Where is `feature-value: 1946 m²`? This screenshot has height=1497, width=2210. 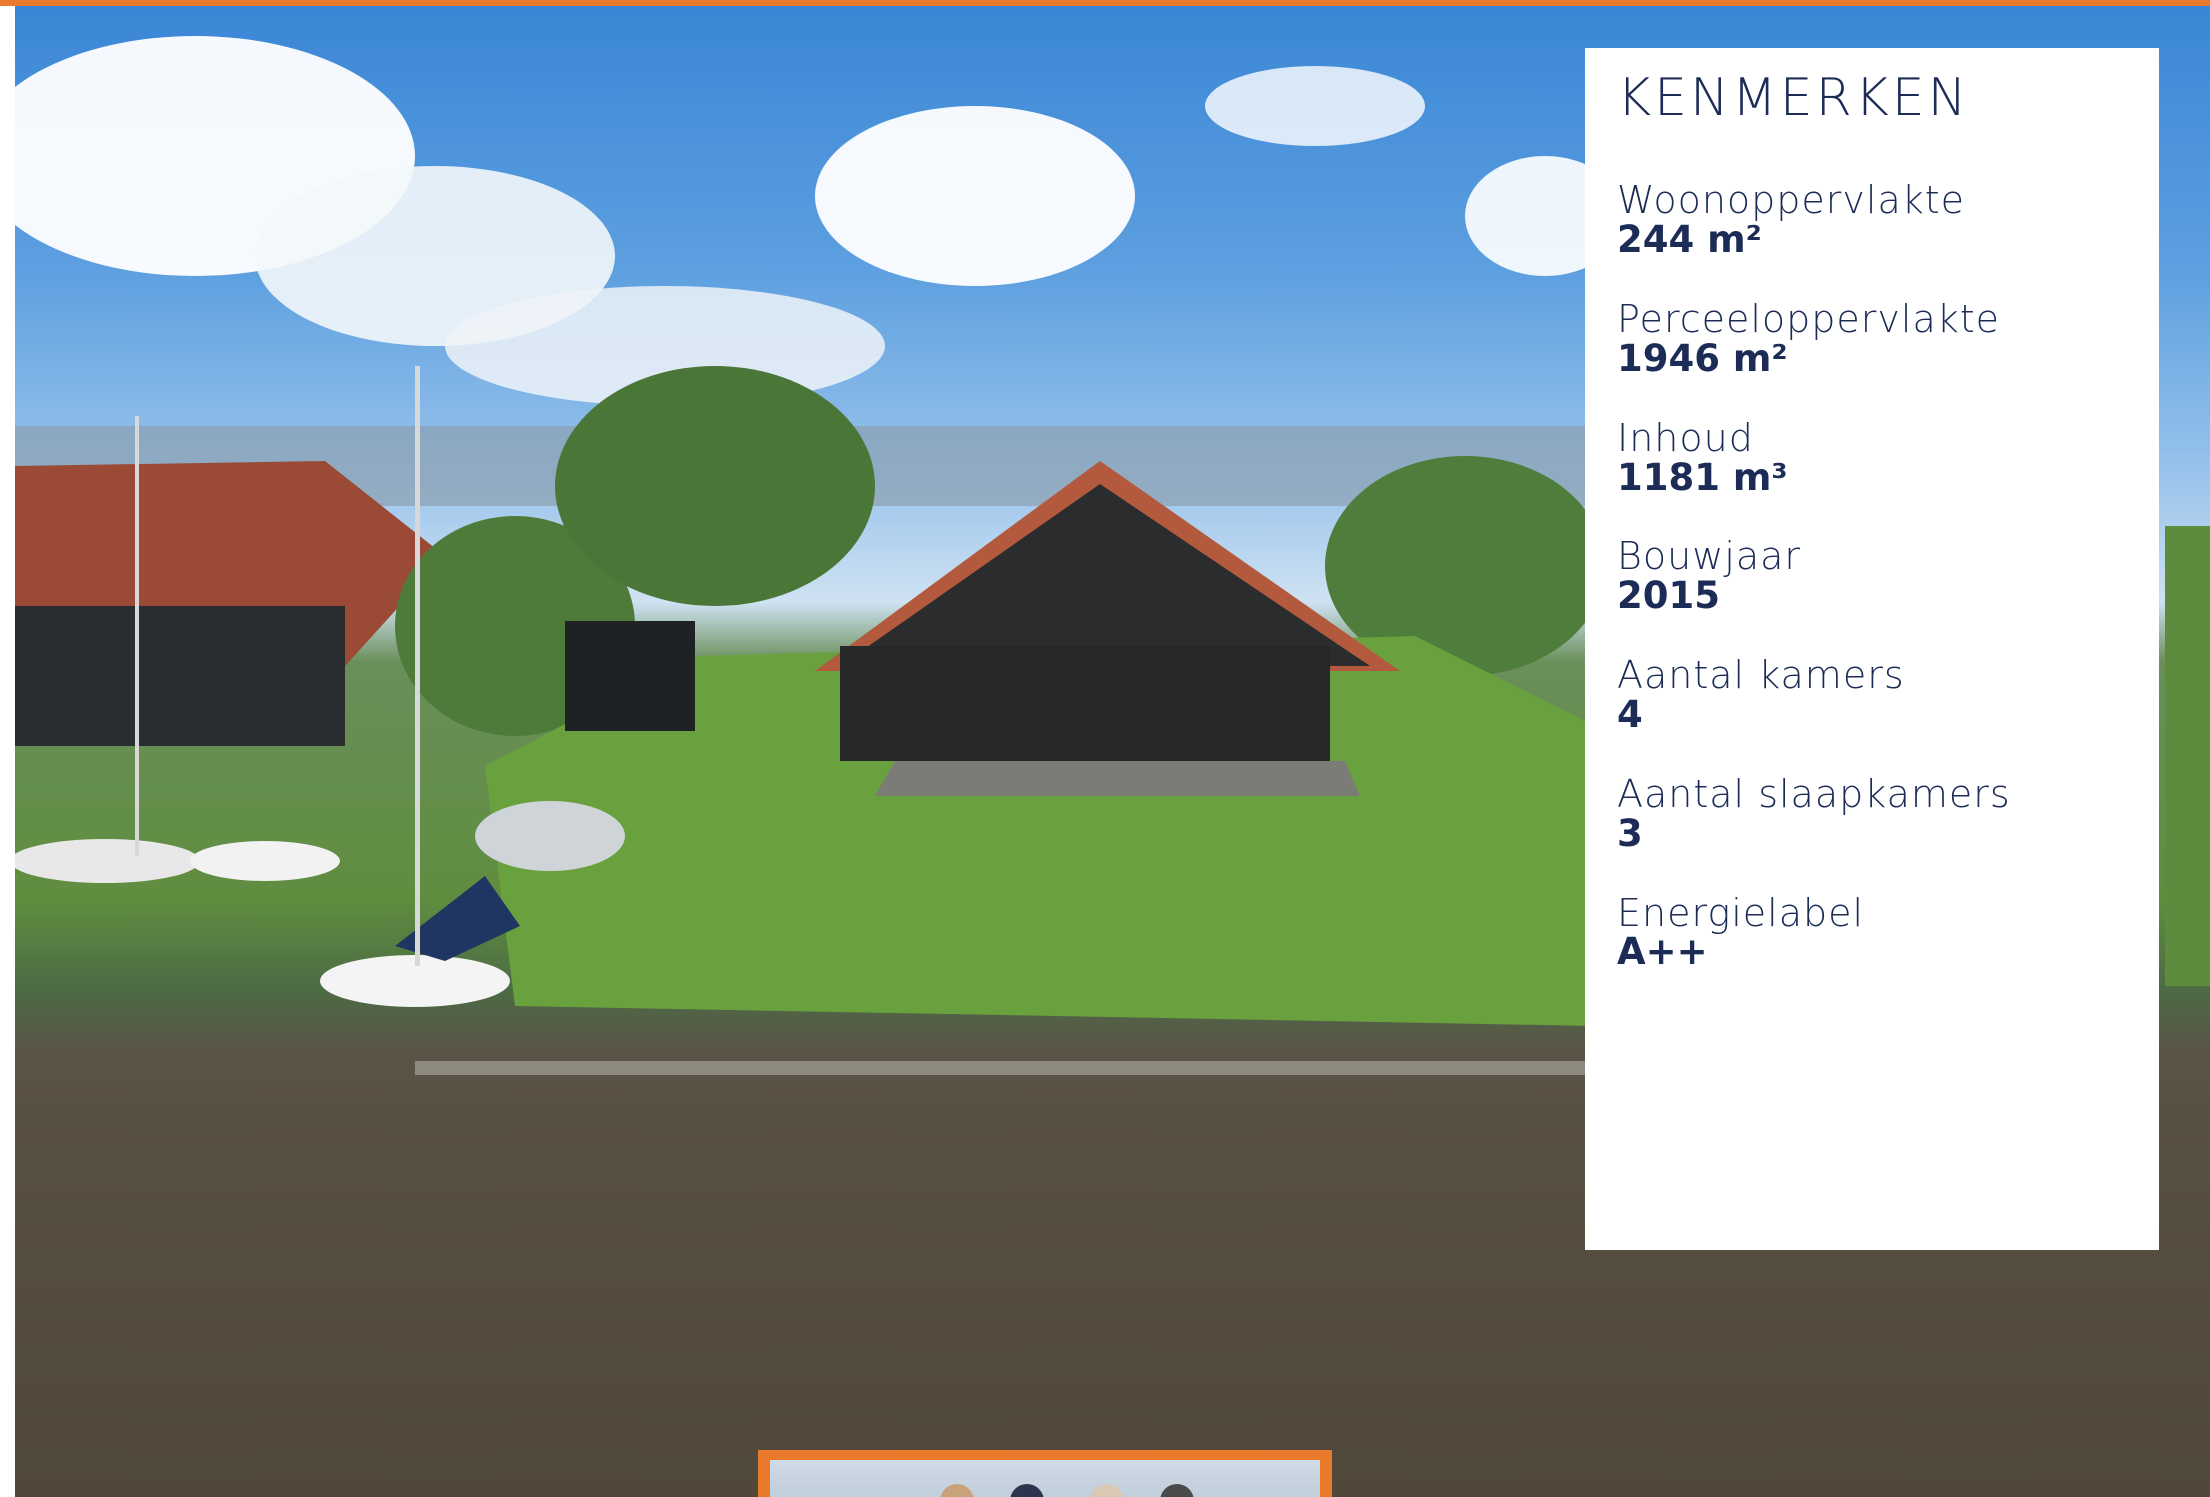
feature-value: 1946 m² is located at coordinates (1702, 358).